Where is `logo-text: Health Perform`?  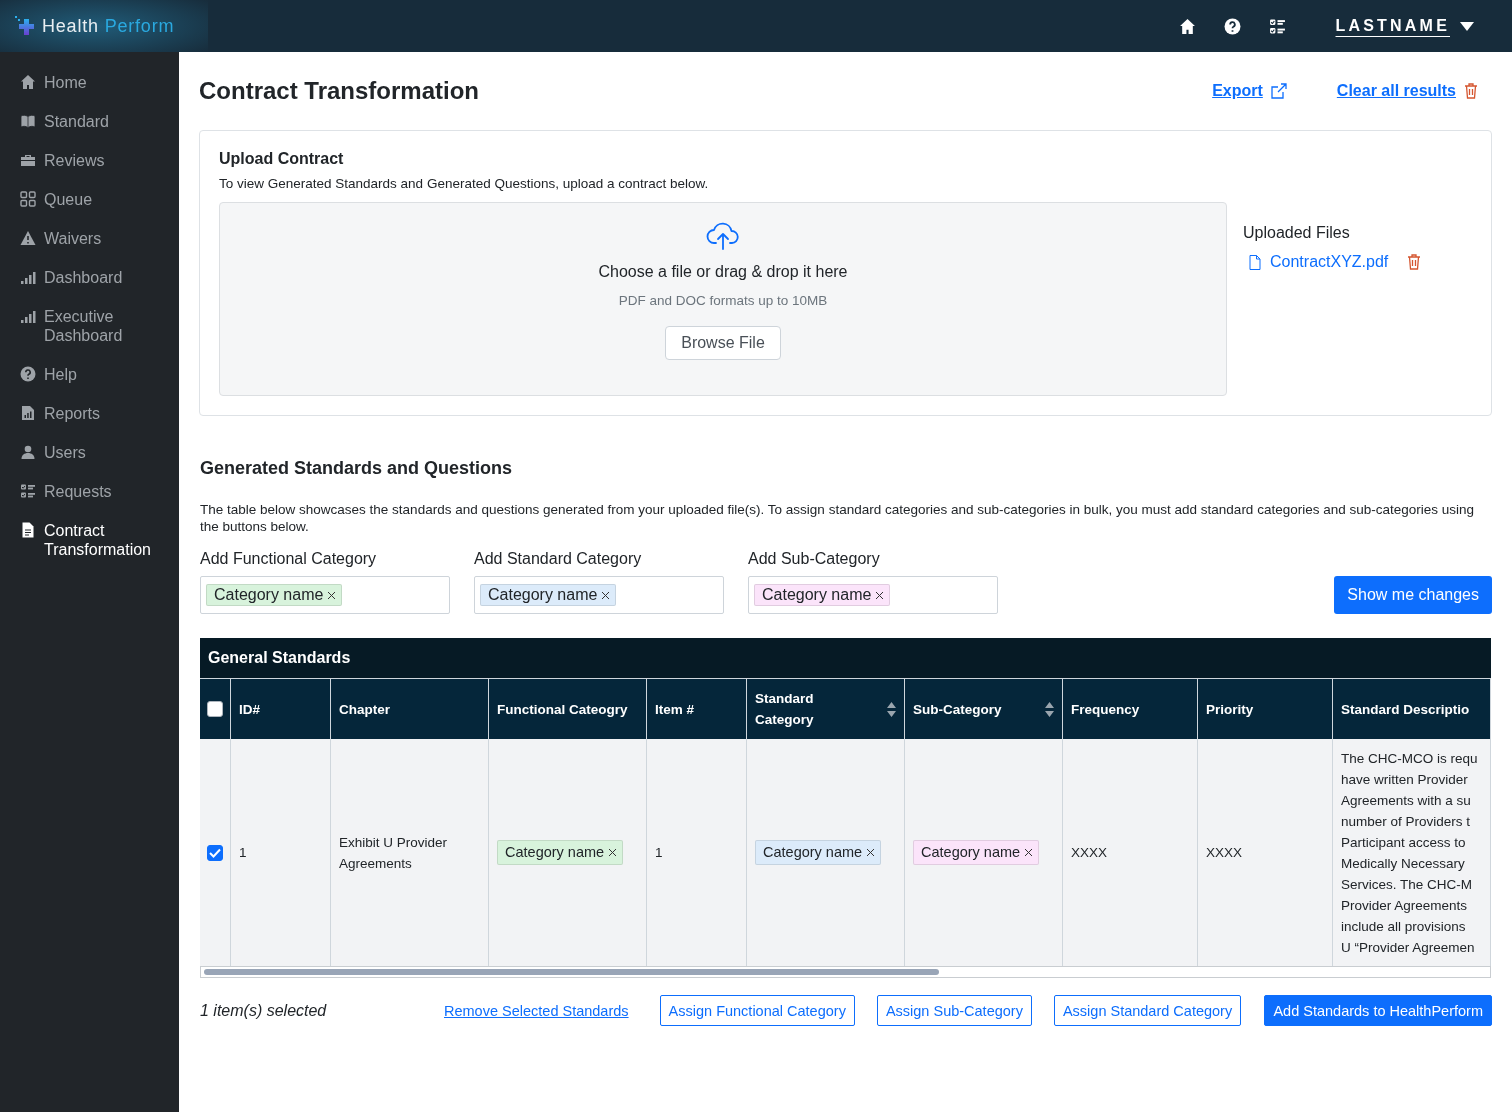 logo-text: Health Perform is located at coordinates (108, 26).